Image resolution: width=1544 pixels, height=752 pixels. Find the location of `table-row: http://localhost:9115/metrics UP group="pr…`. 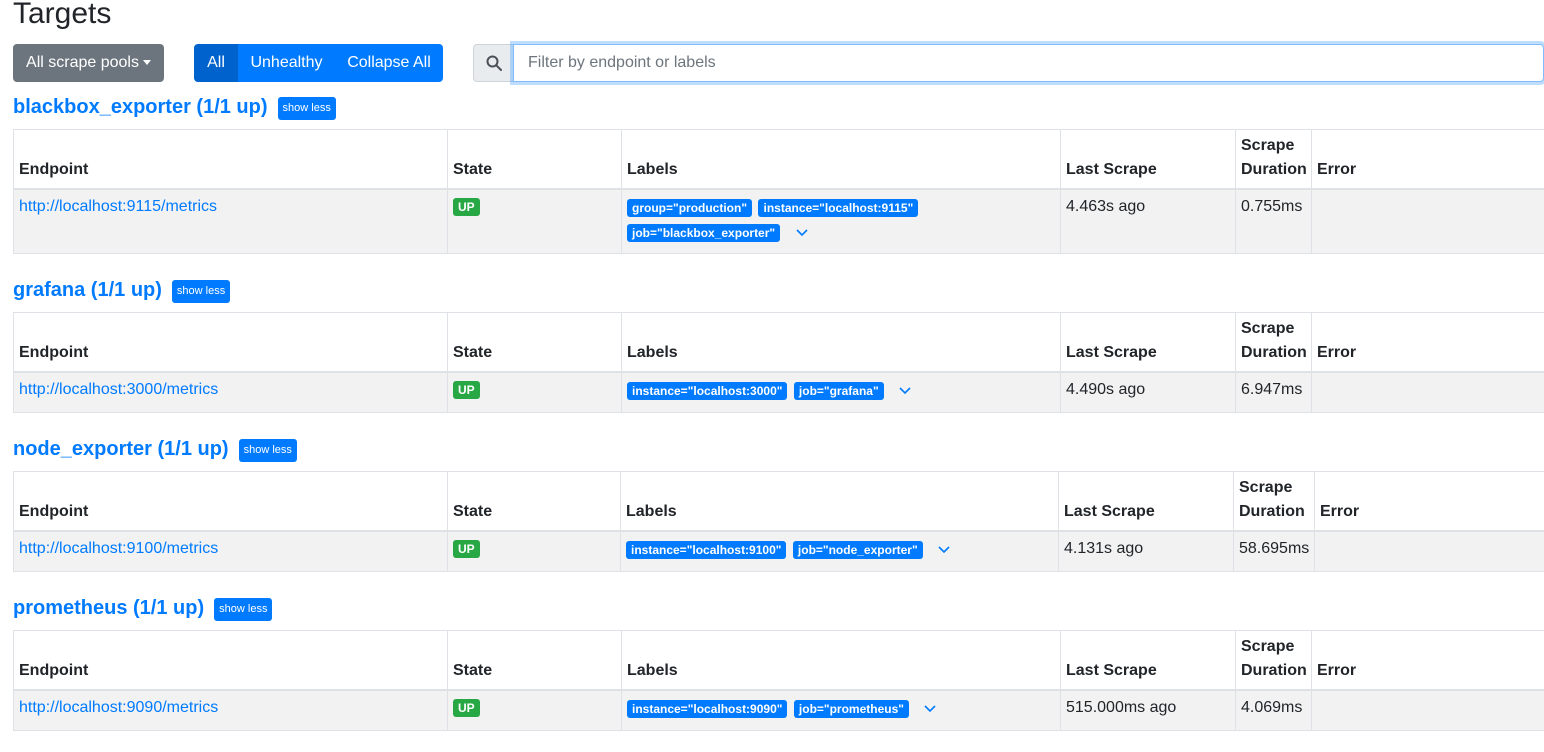

table-row: http://localhost:9115/metrics UP group="pr… is located at coordinates (778, 221).